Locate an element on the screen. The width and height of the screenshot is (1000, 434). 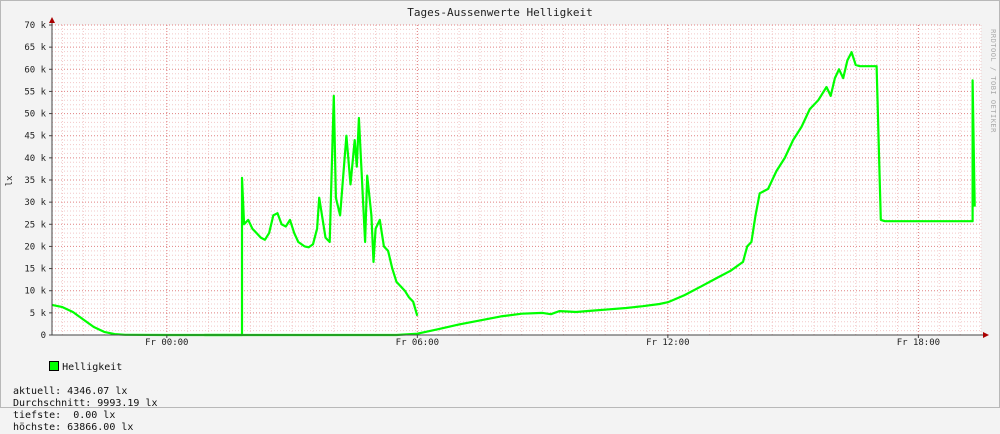
chart-title: Tages-Aussenwerte Helligkeit is located at coordinates (499, 12).